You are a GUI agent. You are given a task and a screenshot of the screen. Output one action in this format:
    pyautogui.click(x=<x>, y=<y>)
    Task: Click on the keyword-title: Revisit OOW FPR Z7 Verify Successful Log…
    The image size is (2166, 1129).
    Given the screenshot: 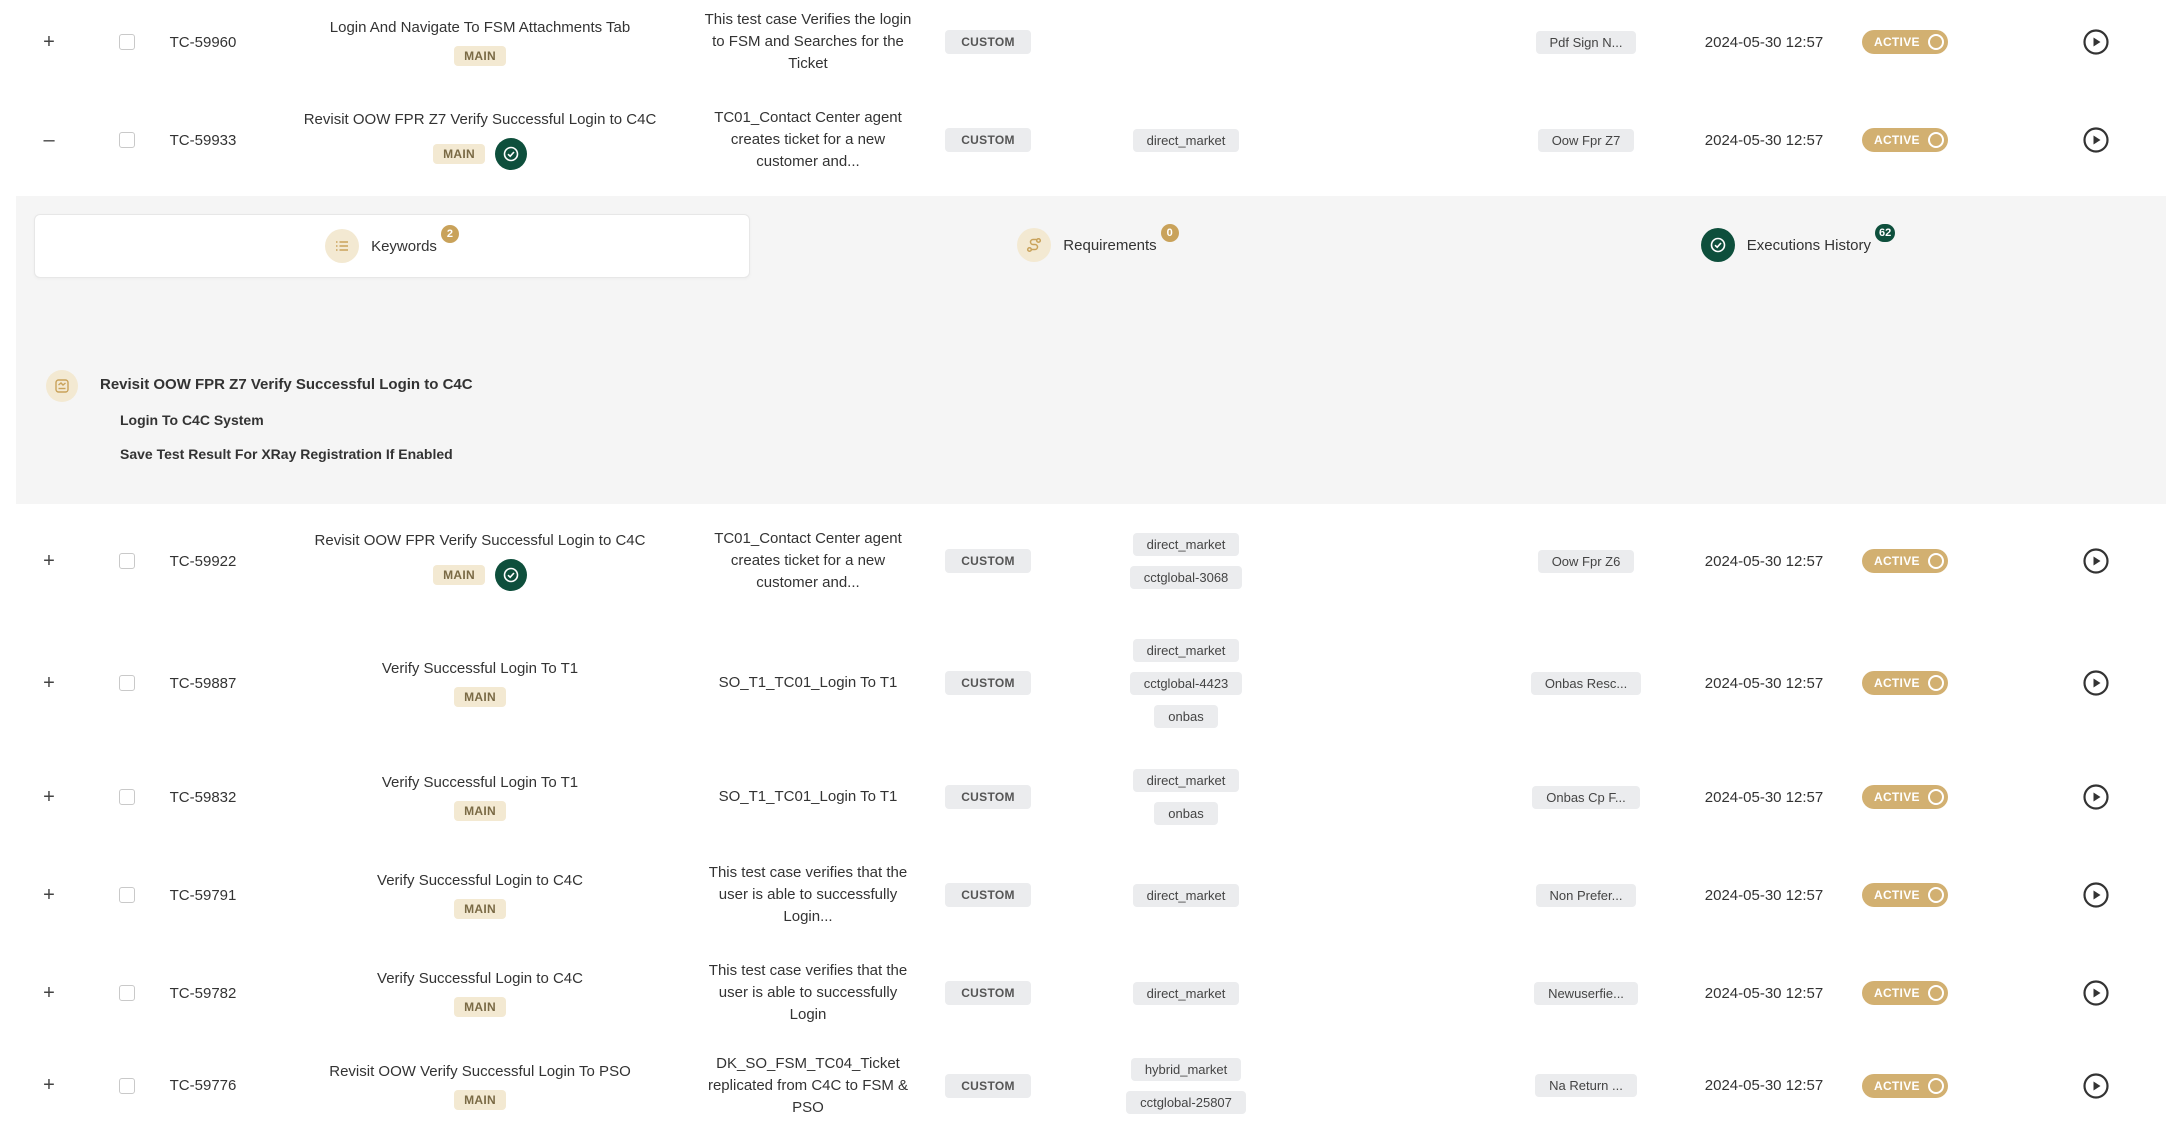 What is the action you would take?
    pyautogui.click(x=286, y=384)
    